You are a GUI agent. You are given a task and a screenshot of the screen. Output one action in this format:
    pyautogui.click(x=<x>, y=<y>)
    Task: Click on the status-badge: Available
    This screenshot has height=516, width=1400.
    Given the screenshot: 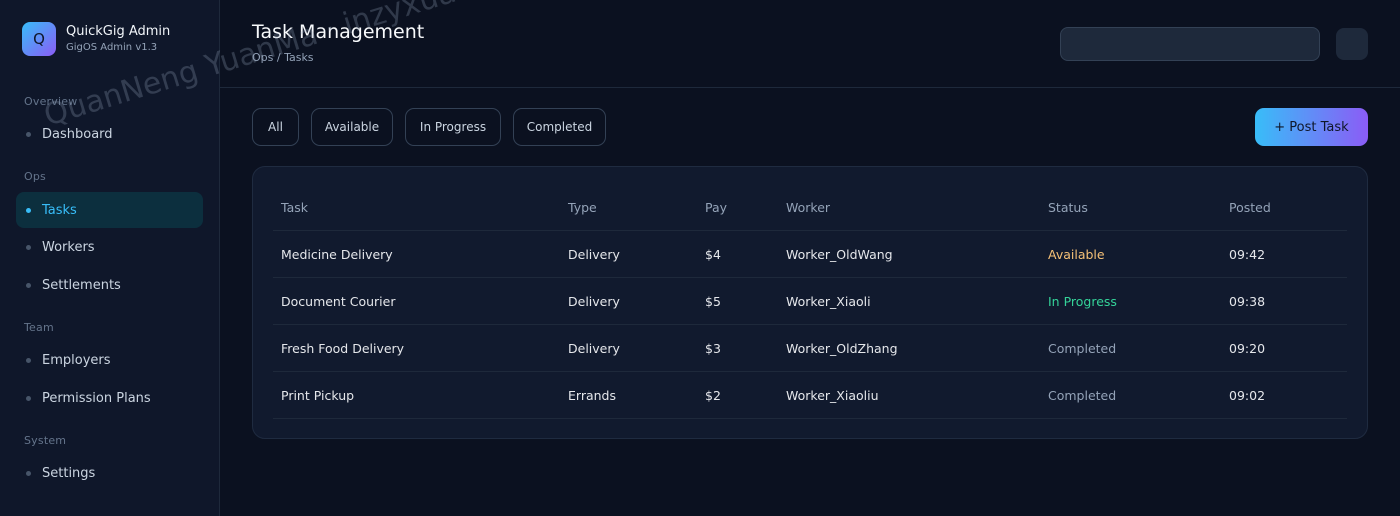 What is the action you would take?
    pyautogui.click(x=1076, y=254)
    